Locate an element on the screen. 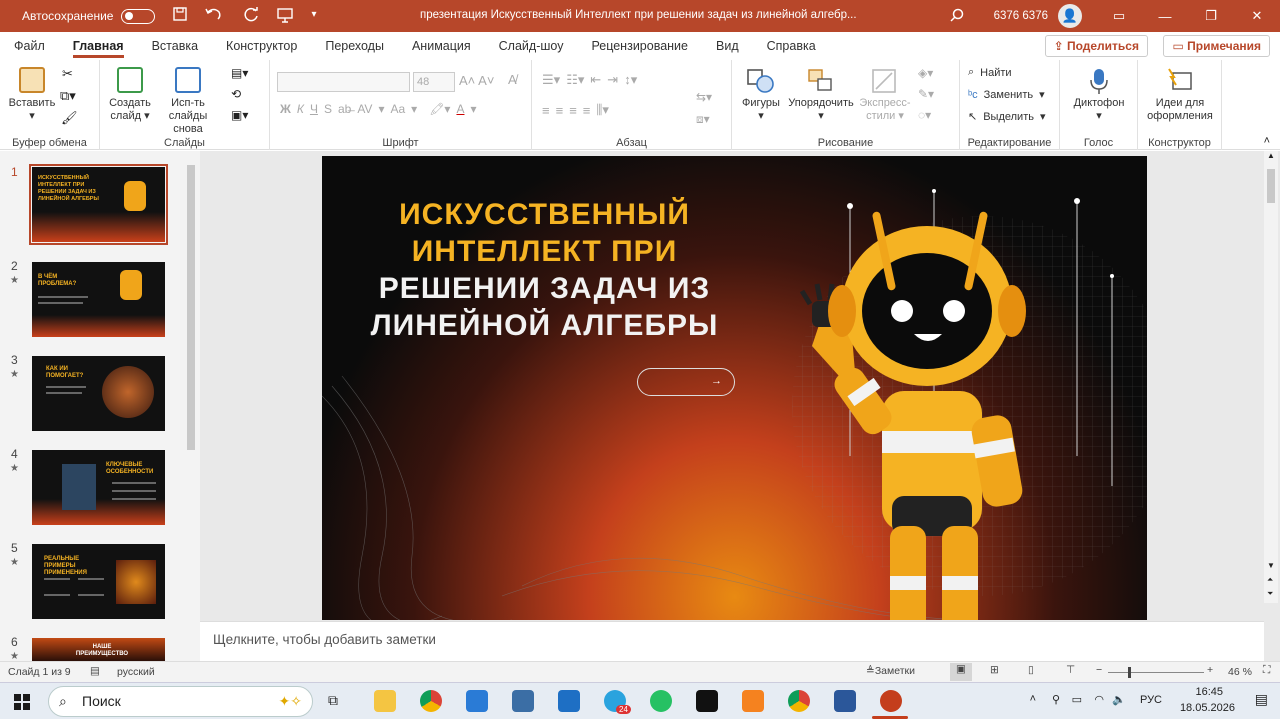 The width and height of the screenshot is (1280, 720). slide-button: → is located at coordinates (686, 382).